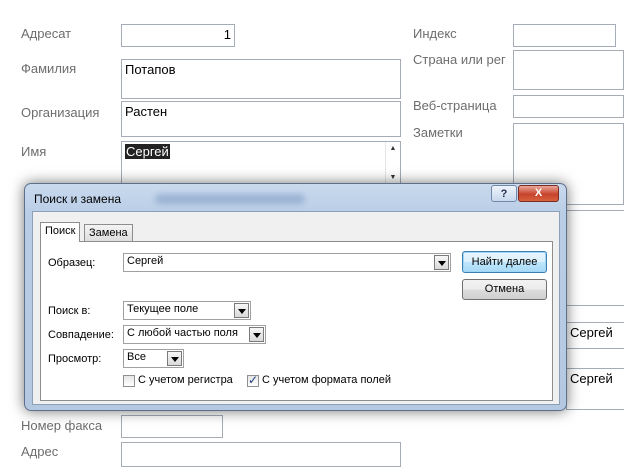  Describe the element at coordinates (564, 35) in the screenshot. I see `index-field` at that location.